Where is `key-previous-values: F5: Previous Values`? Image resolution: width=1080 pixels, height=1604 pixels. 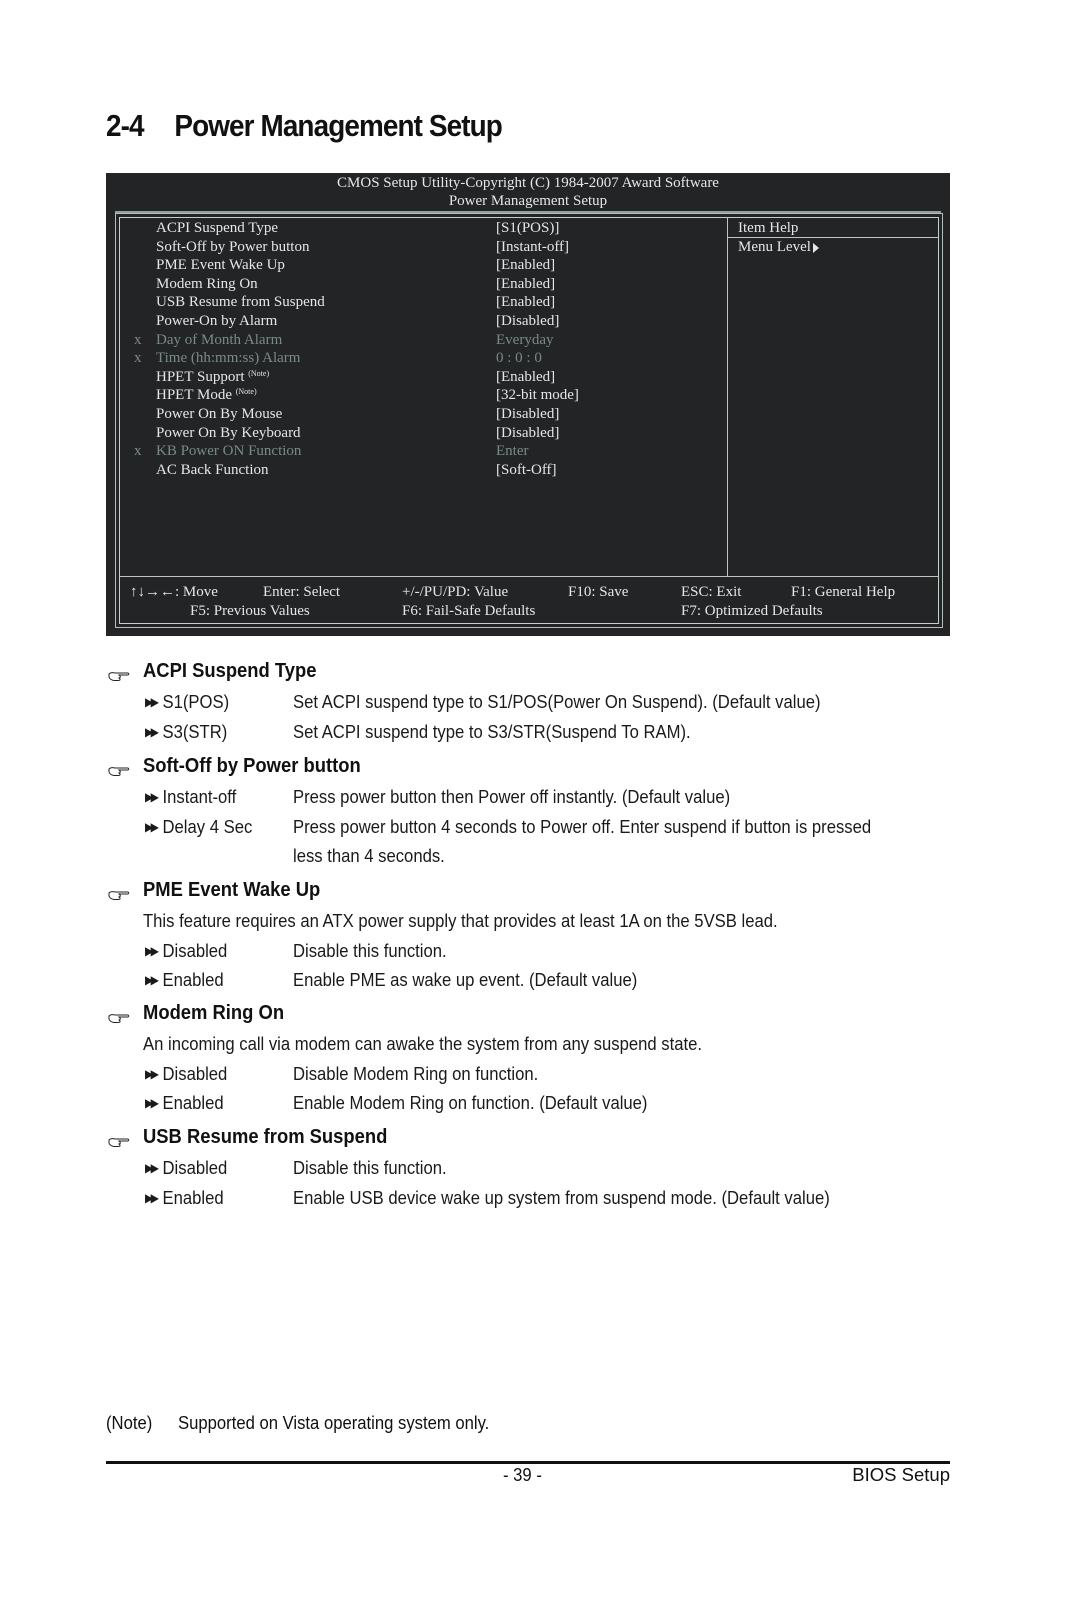
key-previous-values: F5: Previous Values is located at coordinates (250, 611).